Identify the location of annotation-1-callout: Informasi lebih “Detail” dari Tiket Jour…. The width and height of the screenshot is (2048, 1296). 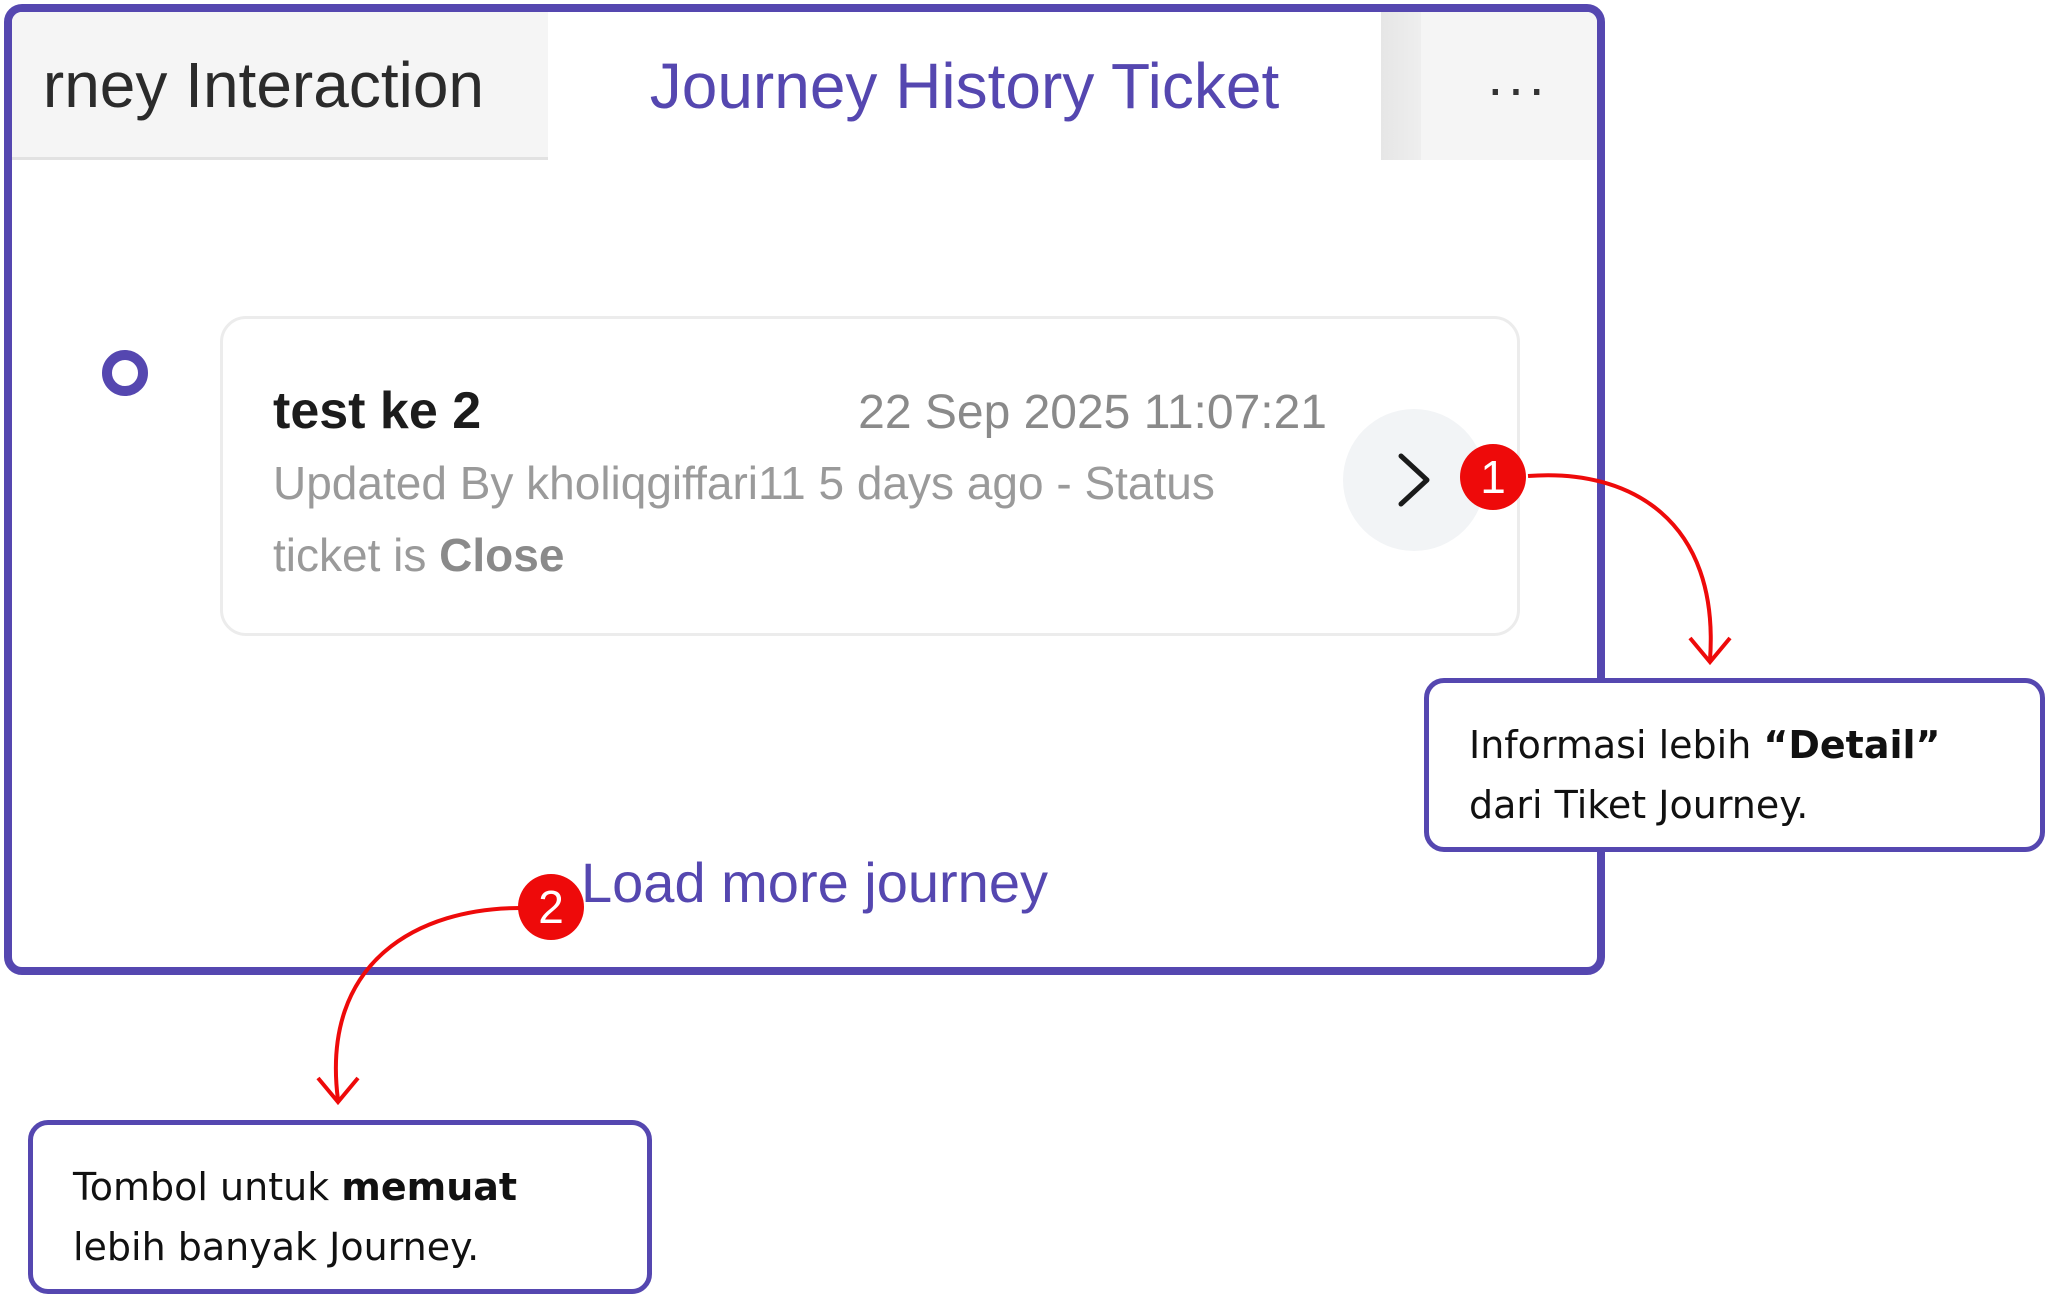
(1734, 765).